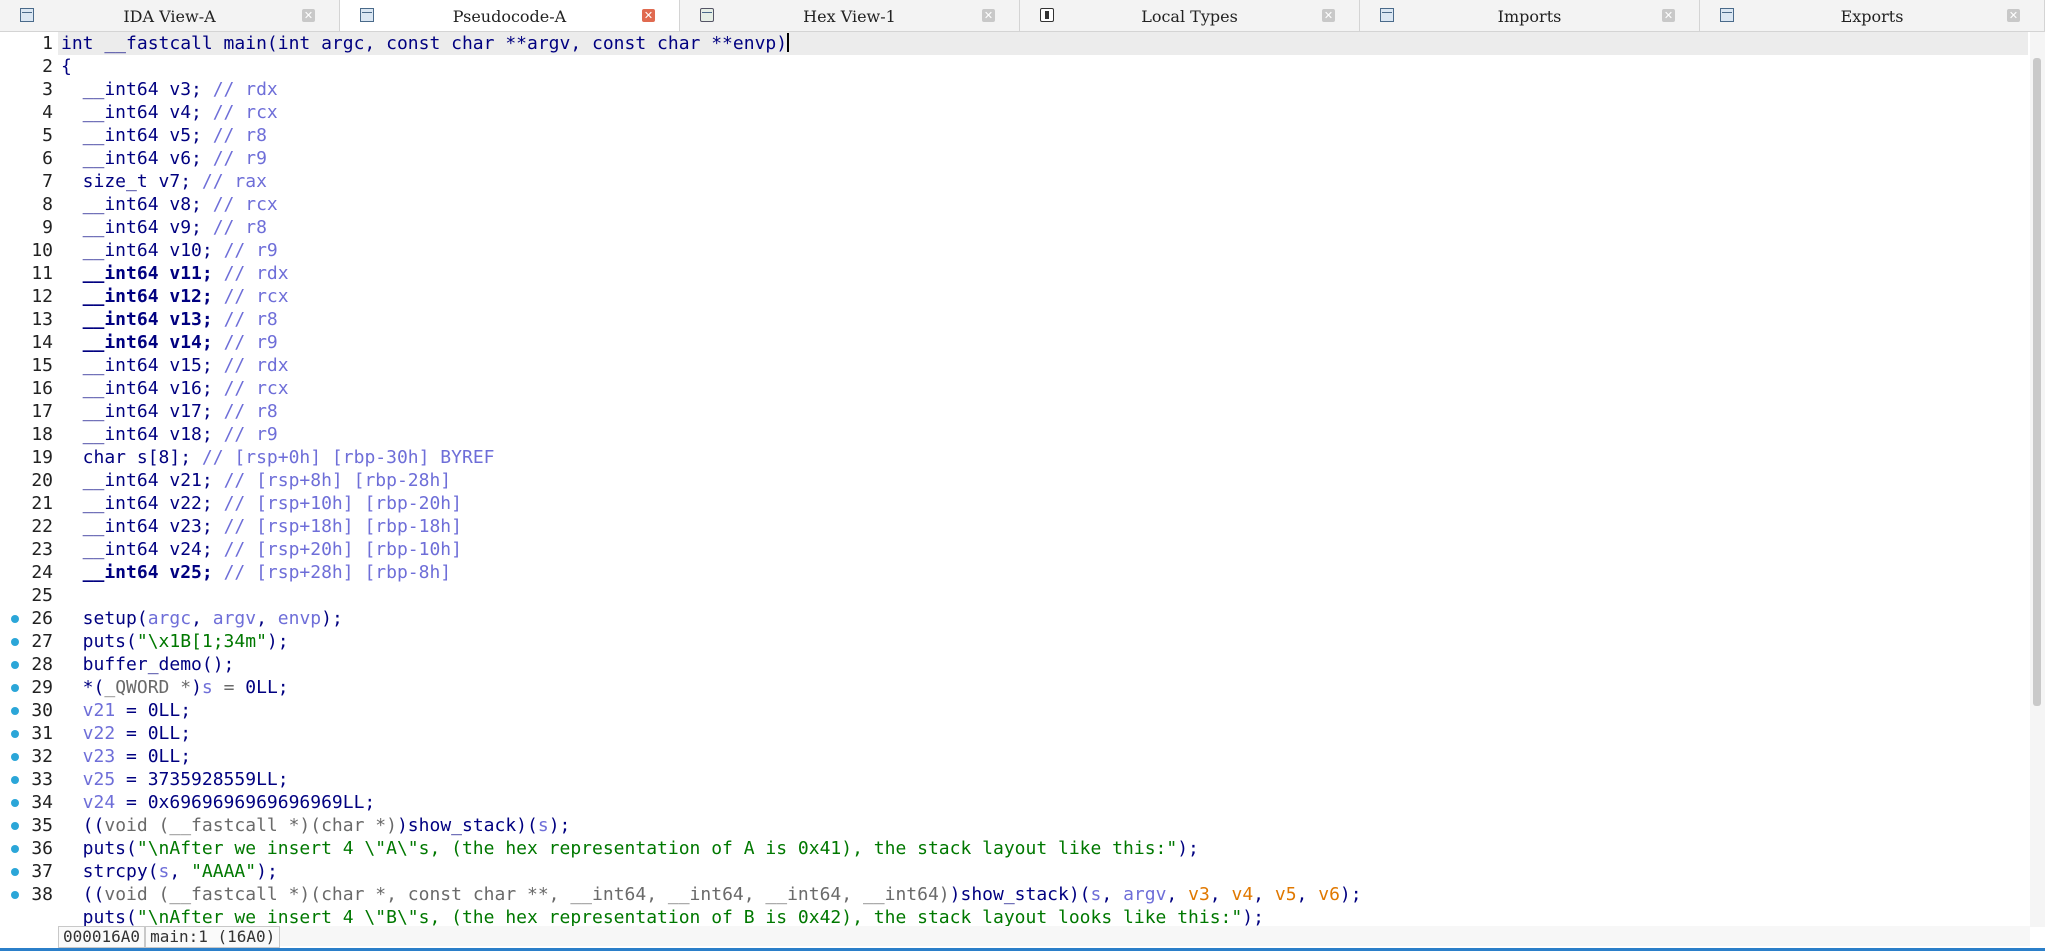 The image size is (2045, 951). Describe the element at coordinates (1014, 342) in the screenshot. I see `code-line: 14 __int64 v14; // r9` at that location.